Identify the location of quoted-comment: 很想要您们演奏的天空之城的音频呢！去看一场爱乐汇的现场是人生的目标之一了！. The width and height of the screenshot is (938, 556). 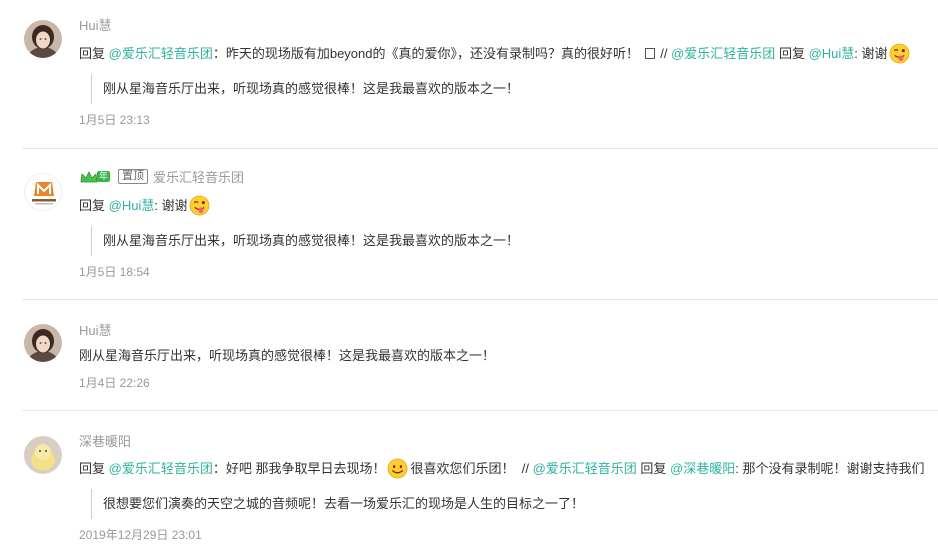
(337, 504).